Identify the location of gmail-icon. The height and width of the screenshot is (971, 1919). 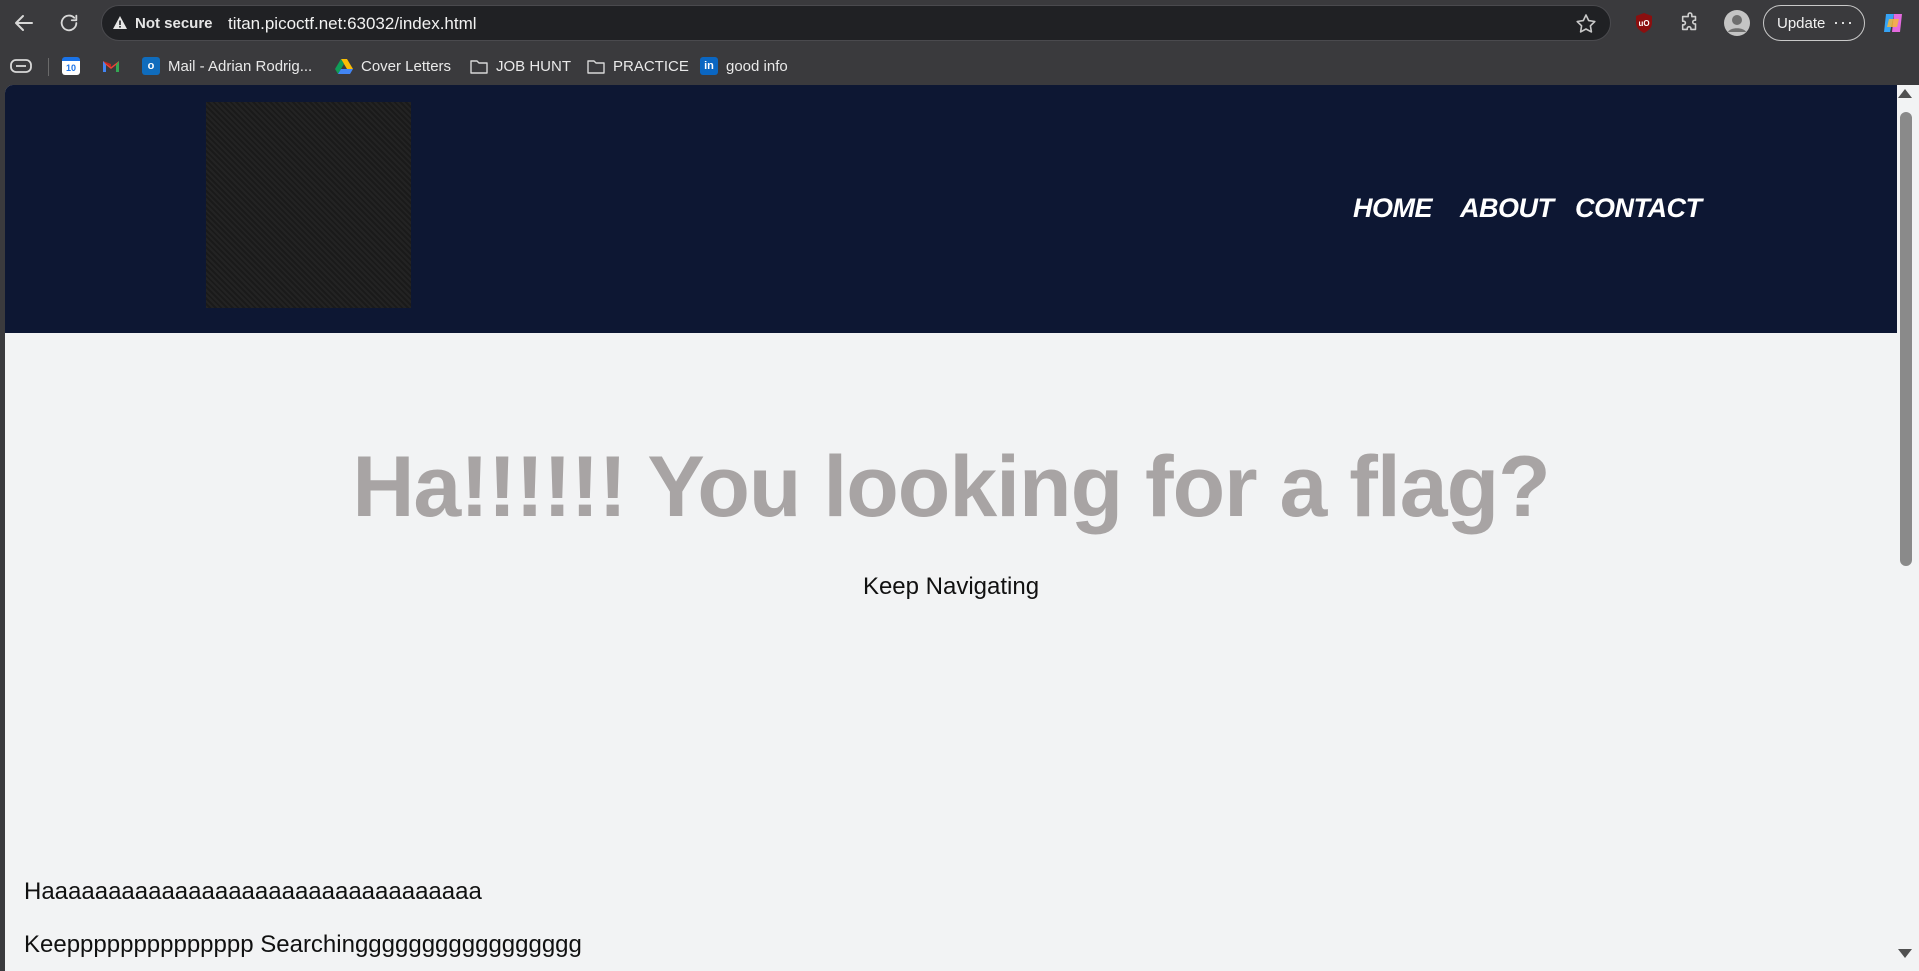
(111, 66).